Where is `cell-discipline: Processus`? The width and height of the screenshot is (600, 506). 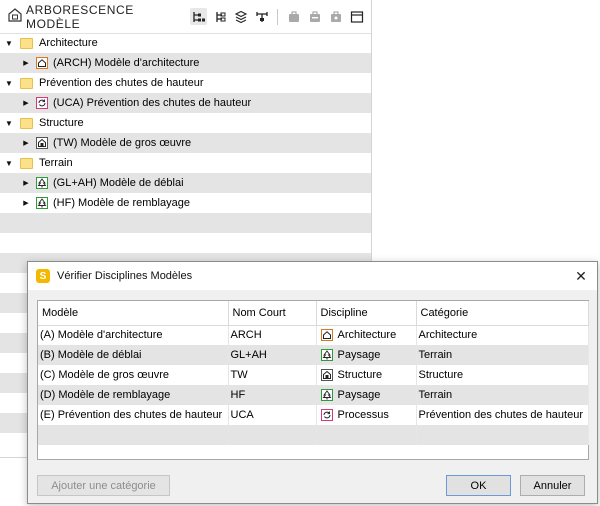 cell-discipline: Processus is located at coordinates (366, 415).